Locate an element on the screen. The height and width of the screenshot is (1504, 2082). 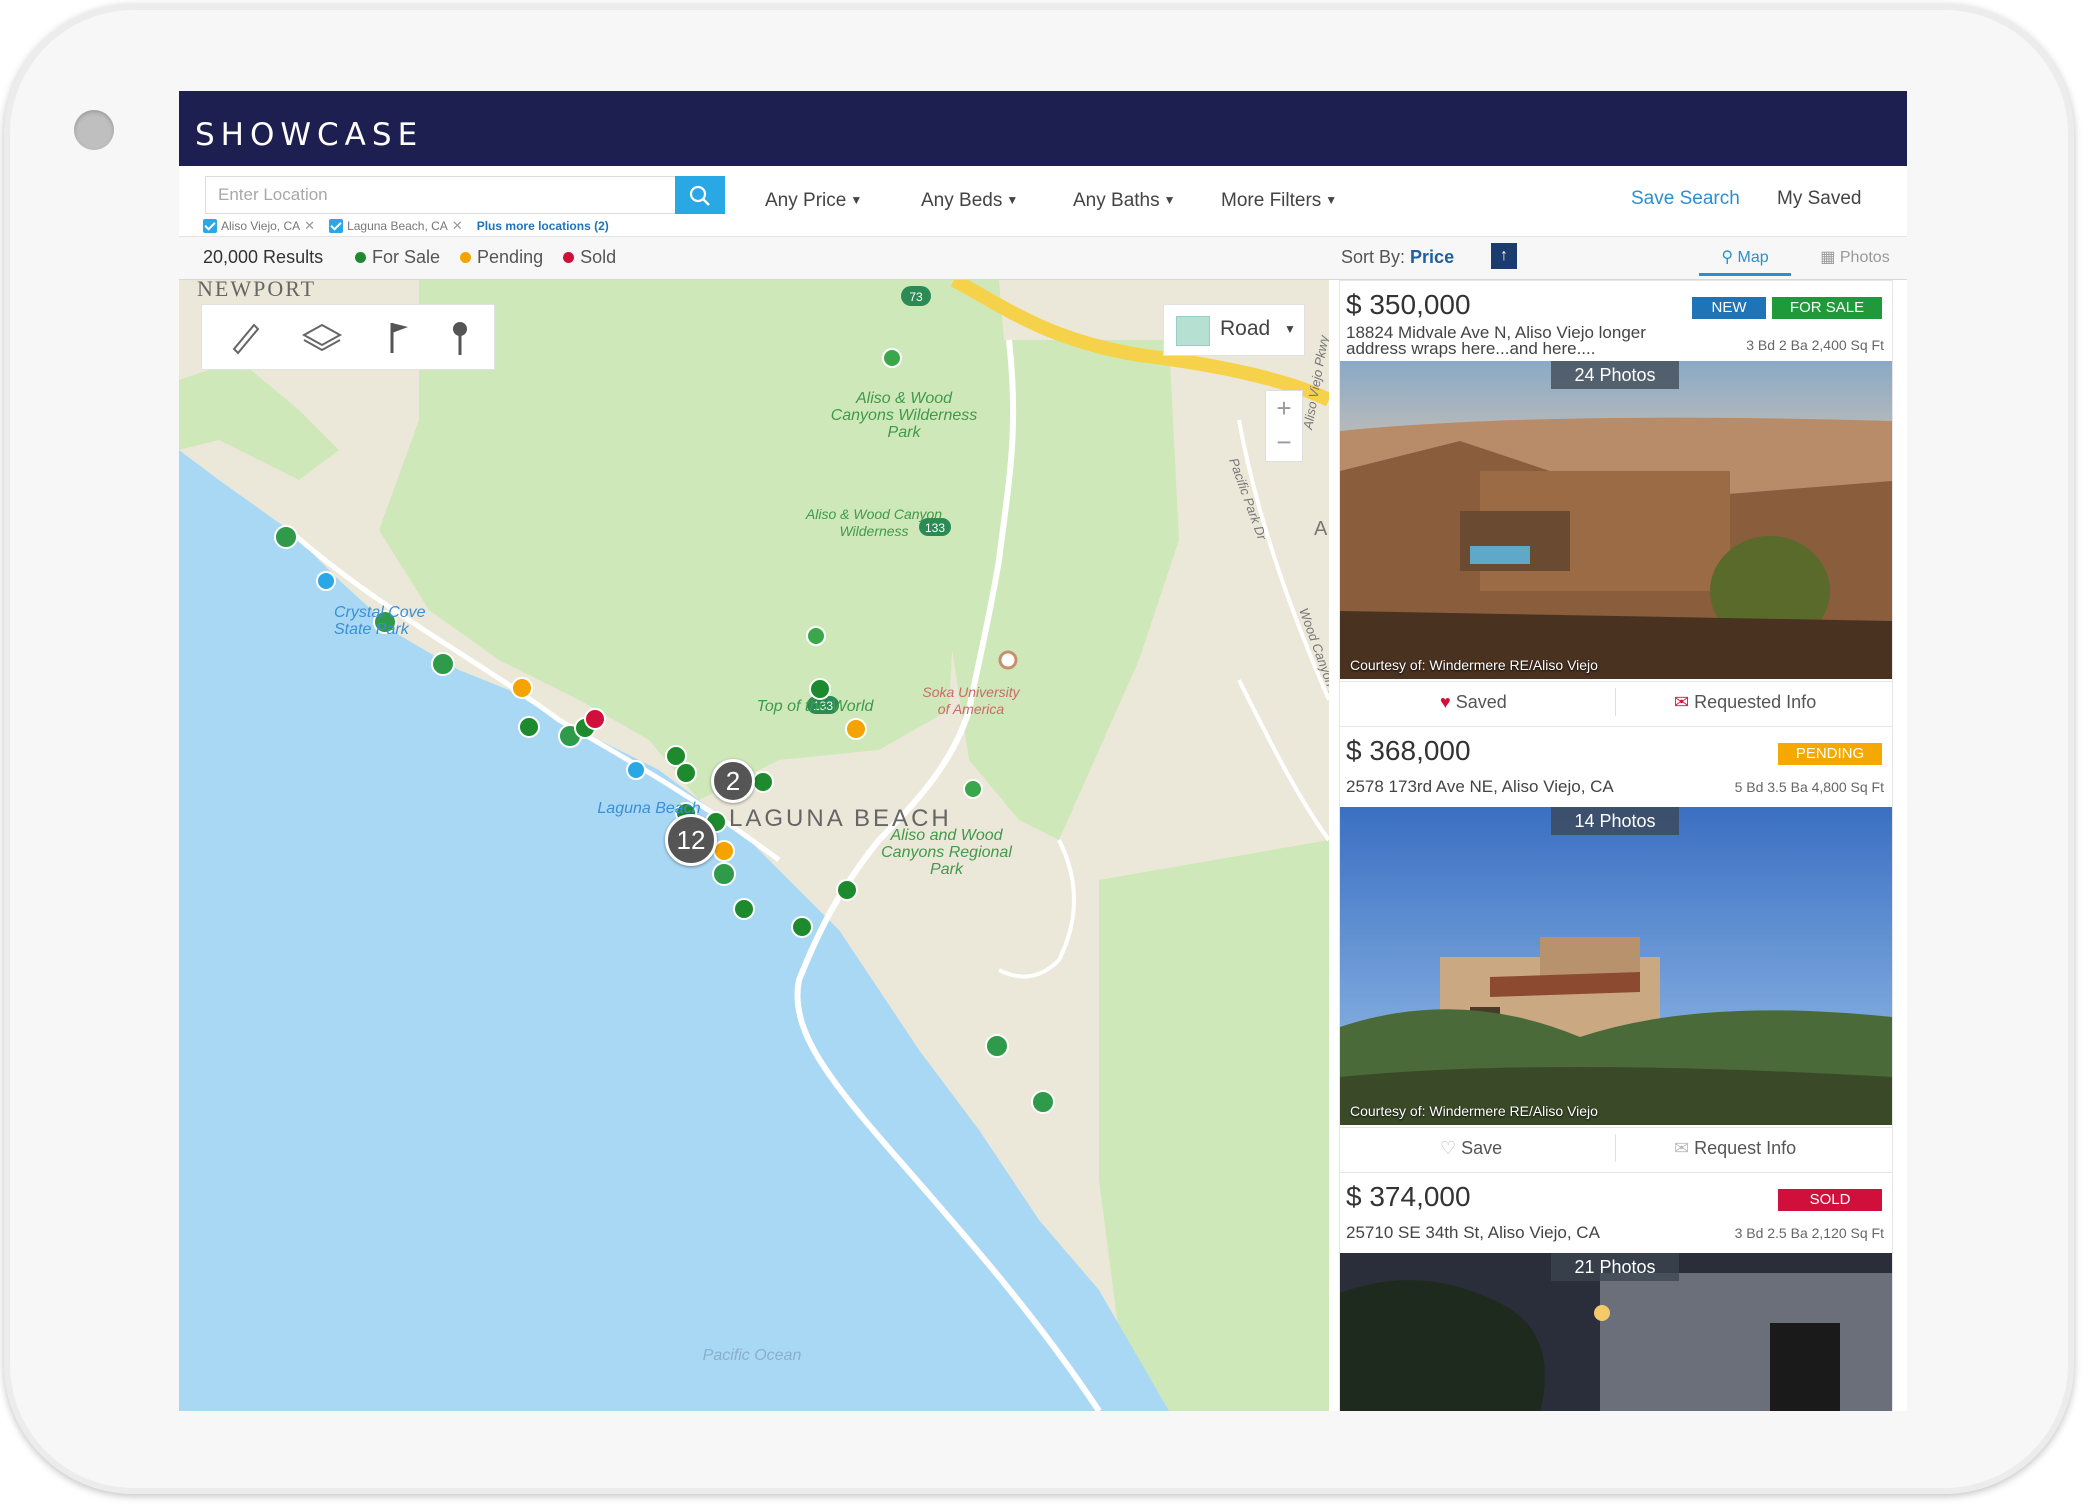
price-filter: Any Price ▼ is located at coordinates (813, 201).